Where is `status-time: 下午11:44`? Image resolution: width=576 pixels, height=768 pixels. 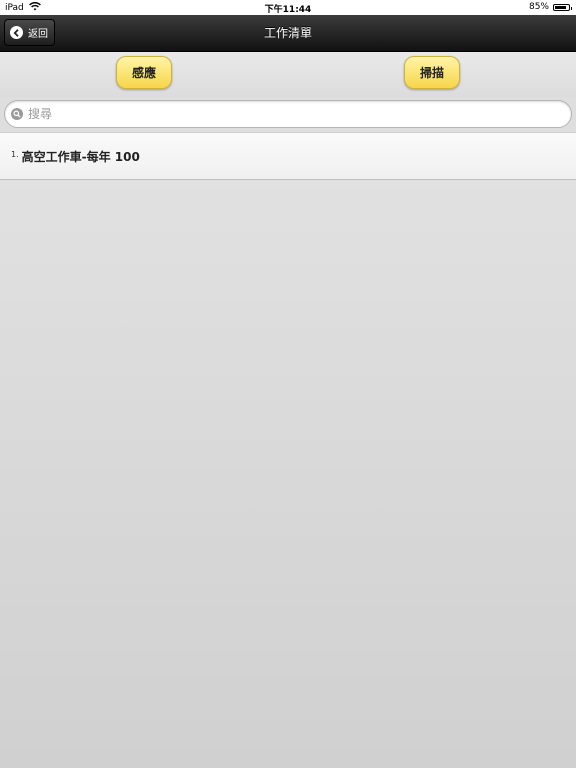
status-time: 下午11:44 is located at coordinates (288, 10).